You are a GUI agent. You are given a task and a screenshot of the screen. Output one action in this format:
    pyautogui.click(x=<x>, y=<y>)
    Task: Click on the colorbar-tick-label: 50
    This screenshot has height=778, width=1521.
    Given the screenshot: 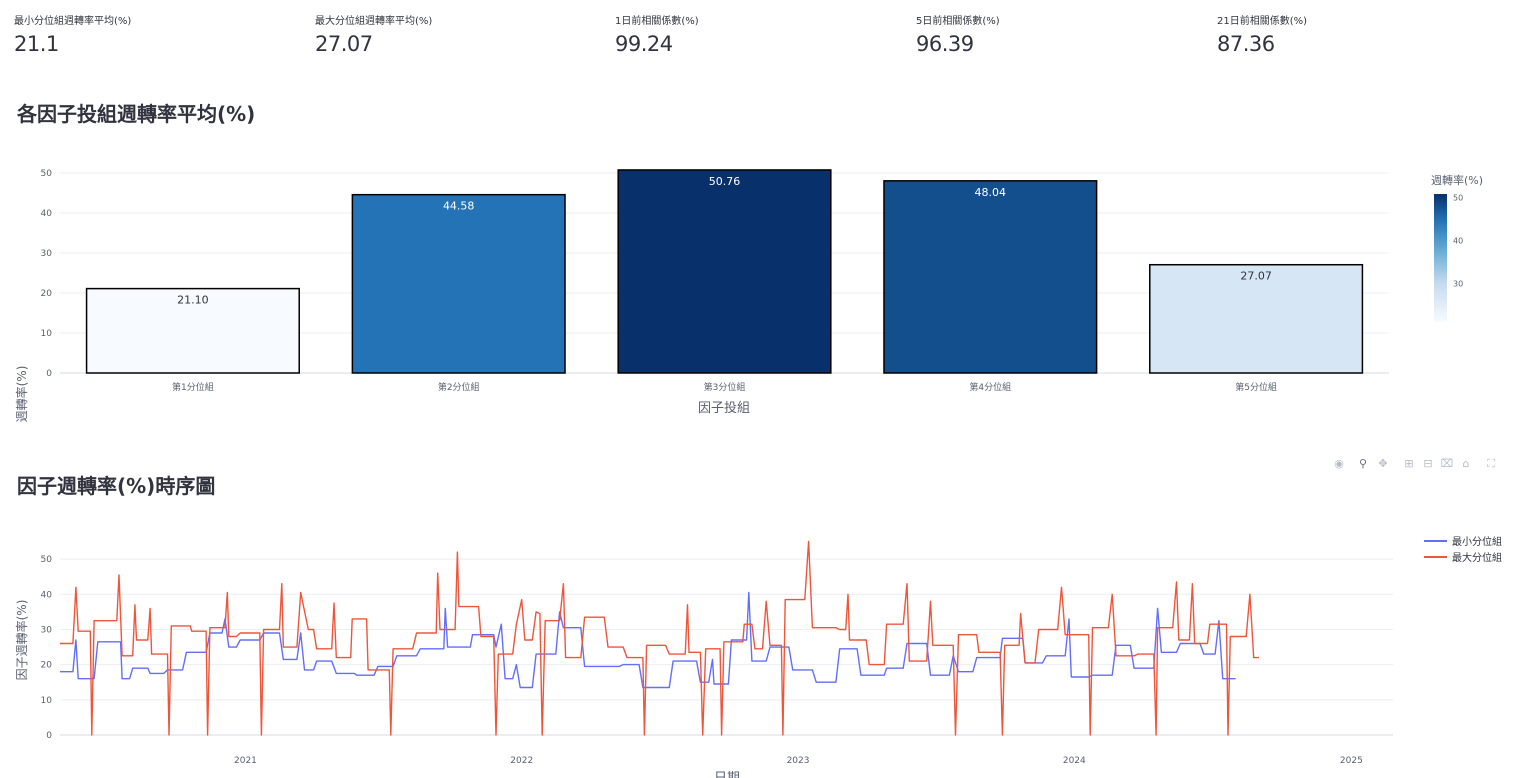 What is the action you would take?
    pyautogui.click(x=1458, y=197)
    